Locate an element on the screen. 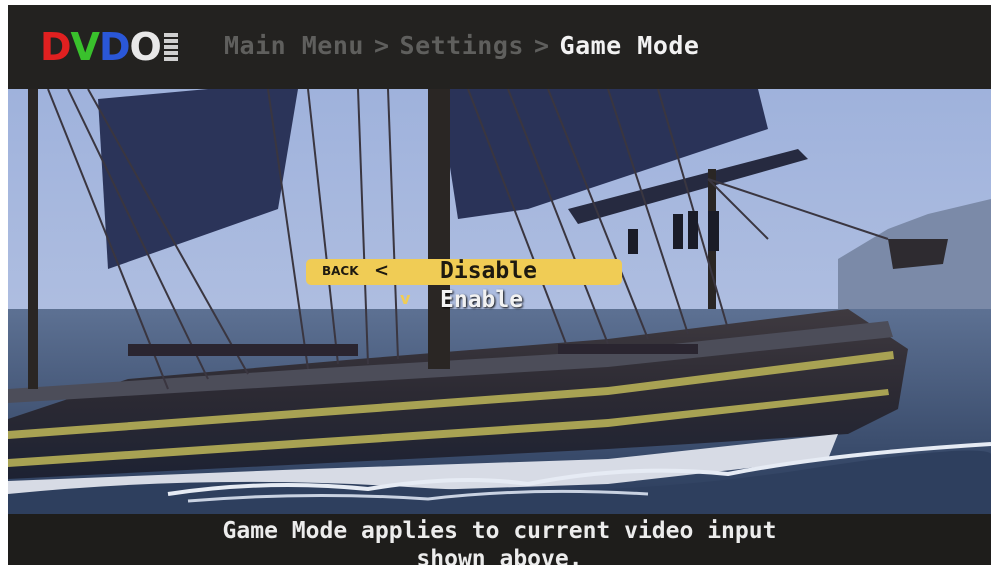 Image resolution: width=991 pixels, height=565 pixels. breadcrumb: Main Menu > Settings > Game Mode is located at coordinates (461, 45).